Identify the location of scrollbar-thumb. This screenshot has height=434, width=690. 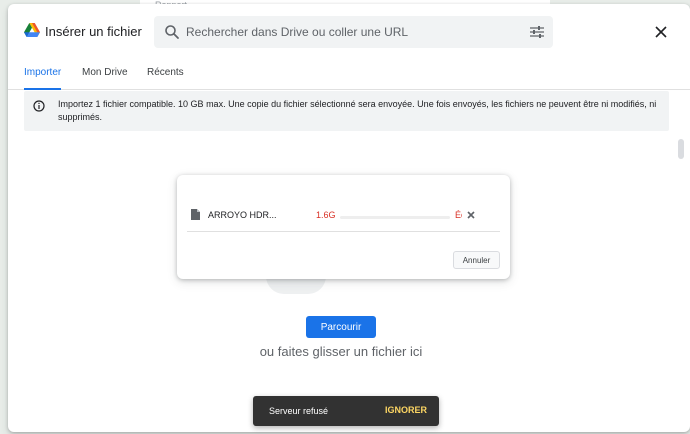
(681, 149).